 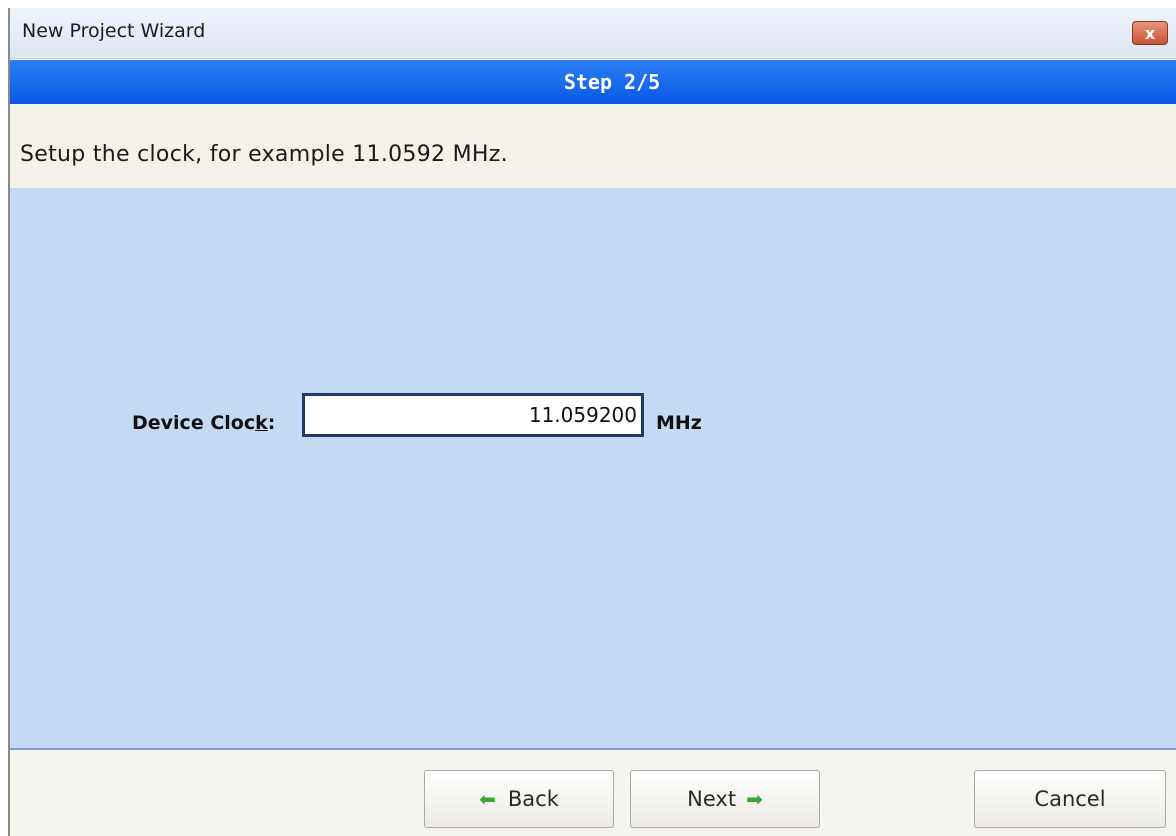 What do you see at coordinates (487, 799) in the screenshot?
I see `arrow-left-icon: ⬅` at bounding box center [487, 799].